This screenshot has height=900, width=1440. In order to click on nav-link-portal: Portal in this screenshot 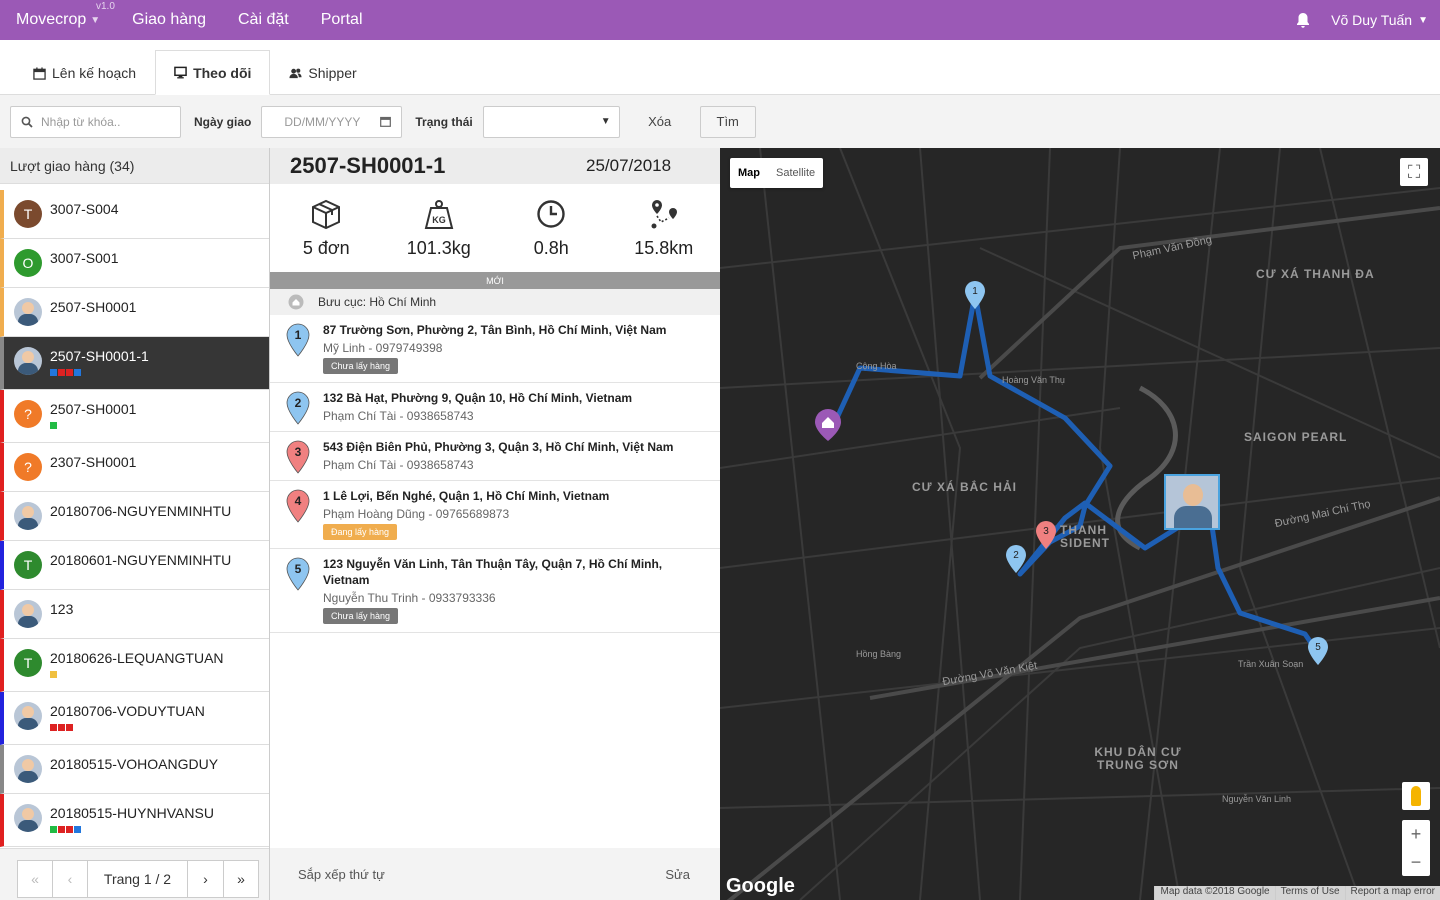, I will do `click(342, 20)`.